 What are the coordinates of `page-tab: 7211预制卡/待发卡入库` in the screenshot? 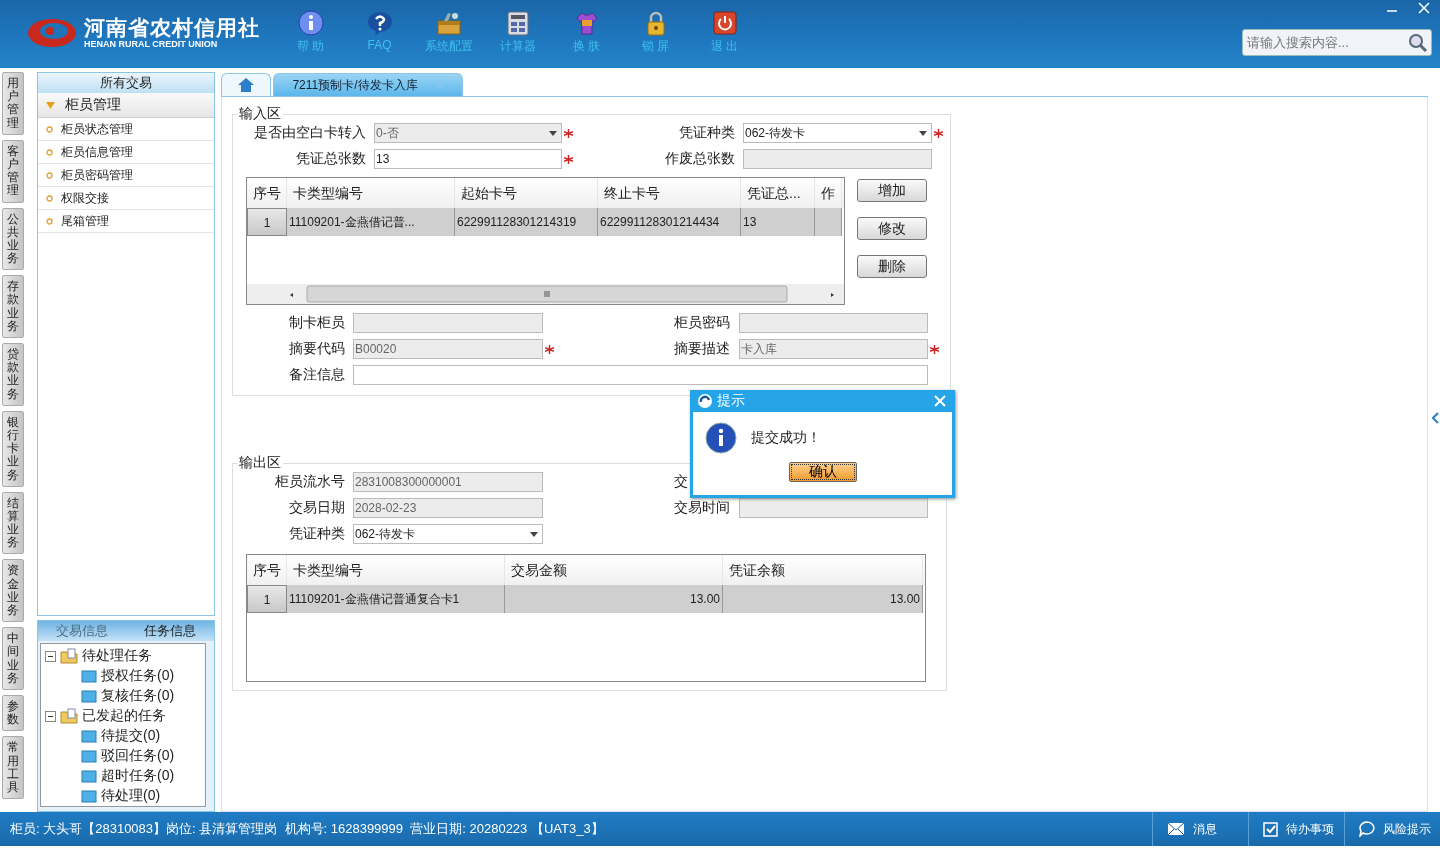 It's located at (368, 84).